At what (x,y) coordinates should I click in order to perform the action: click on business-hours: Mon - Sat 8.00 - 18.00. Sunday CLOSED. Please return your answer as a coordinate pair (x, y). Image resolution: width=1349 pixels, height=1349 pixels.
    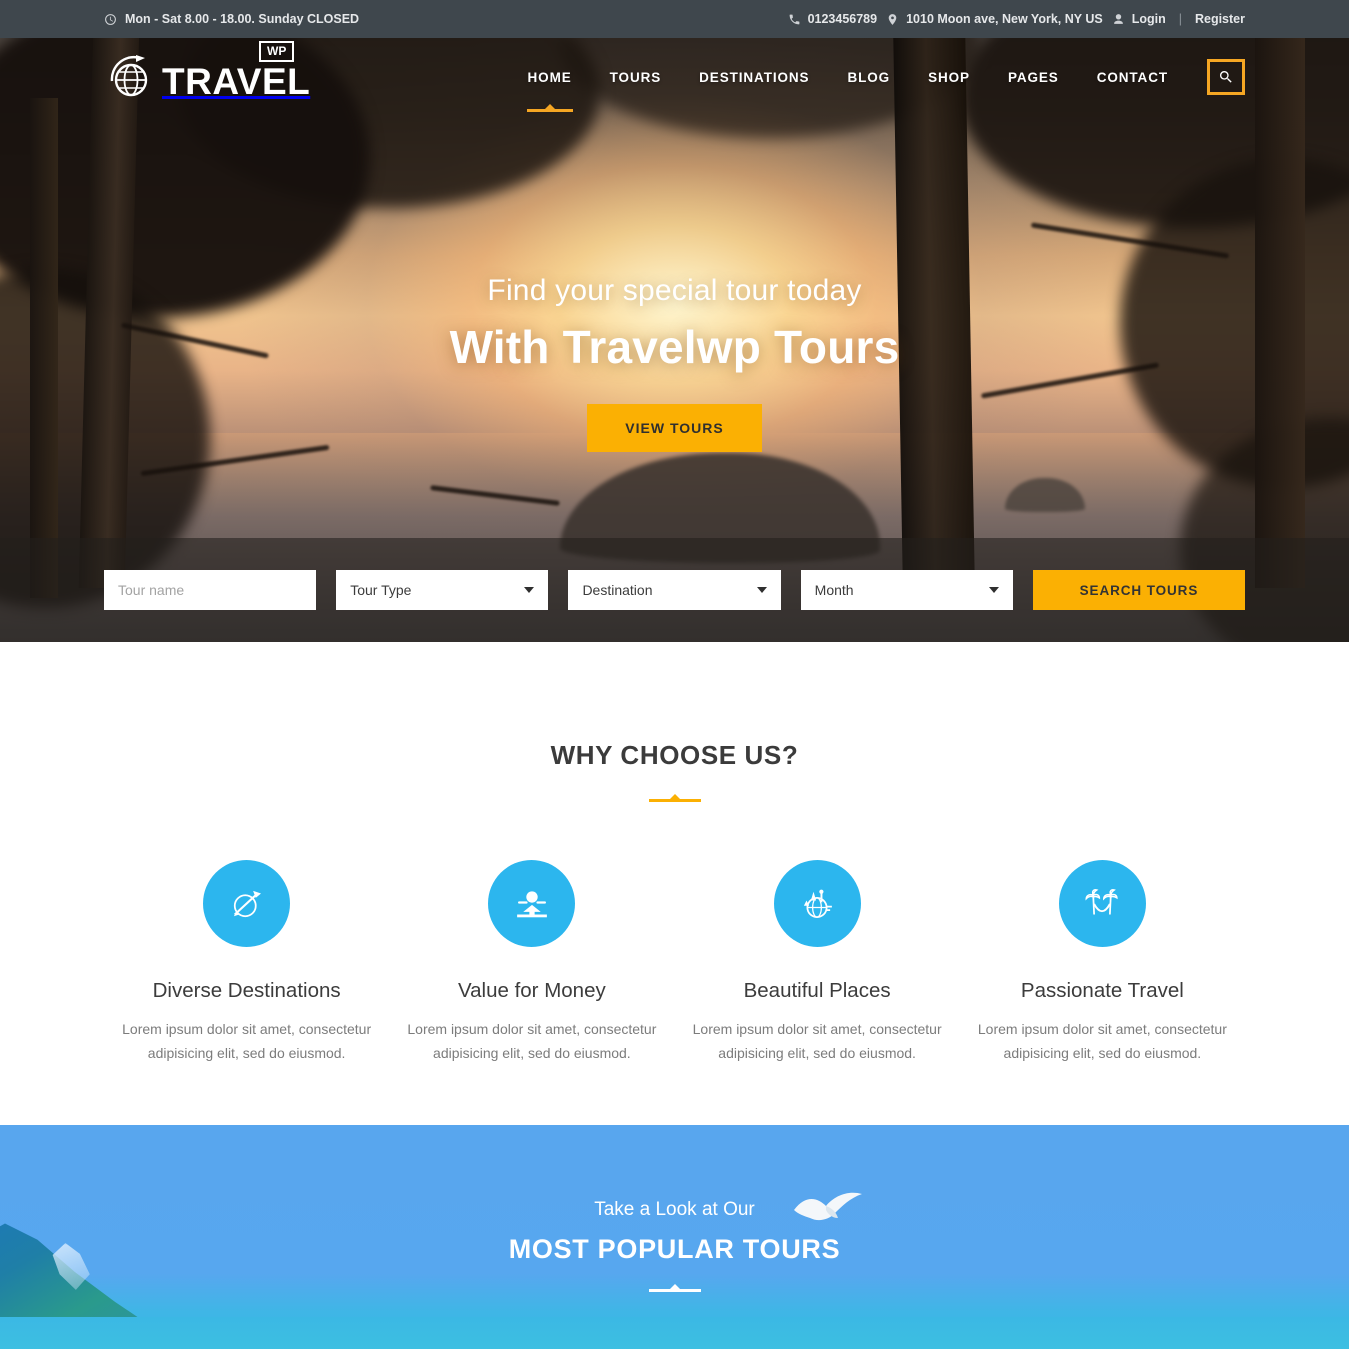
    Looking at the image, I should click on (231, 19).